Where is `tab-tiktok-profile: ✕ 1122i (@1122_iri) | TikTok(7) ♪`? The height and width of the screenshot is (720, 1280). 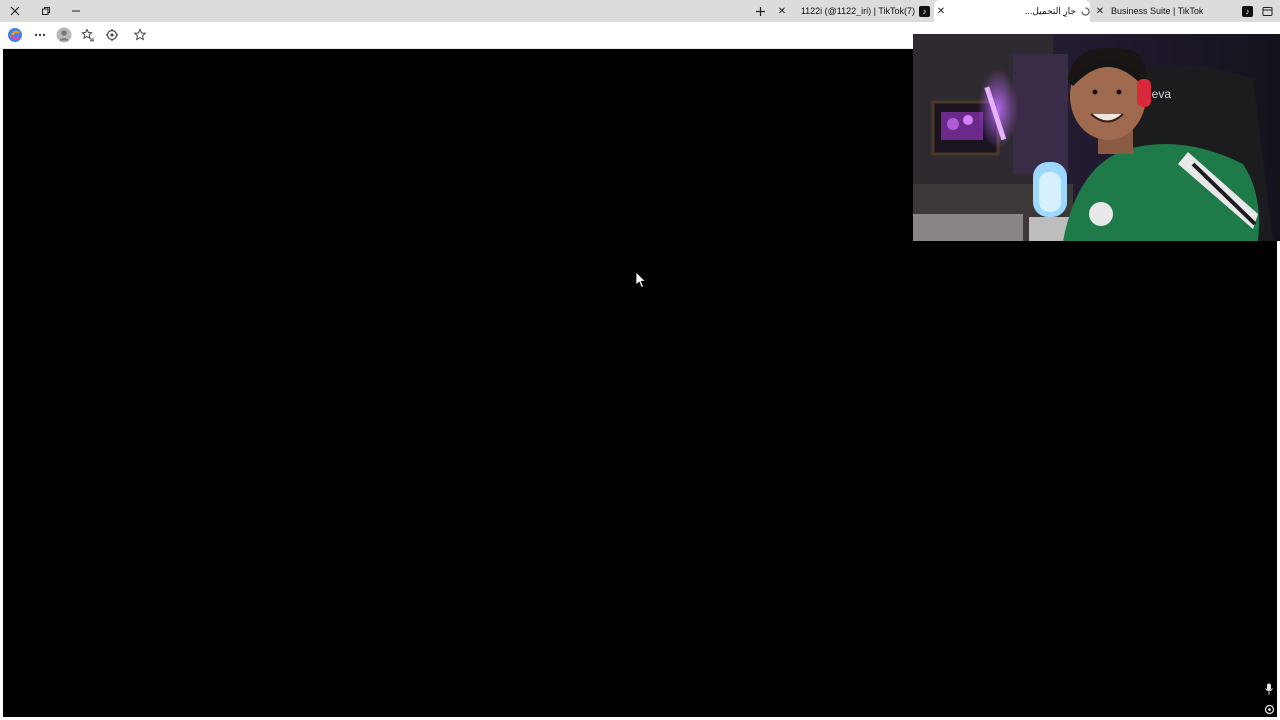 tab-tiktok-profile: ✕ 1122i (@1122_iri) | TikTok(7) ♪ is located at coordinates (852, 11).